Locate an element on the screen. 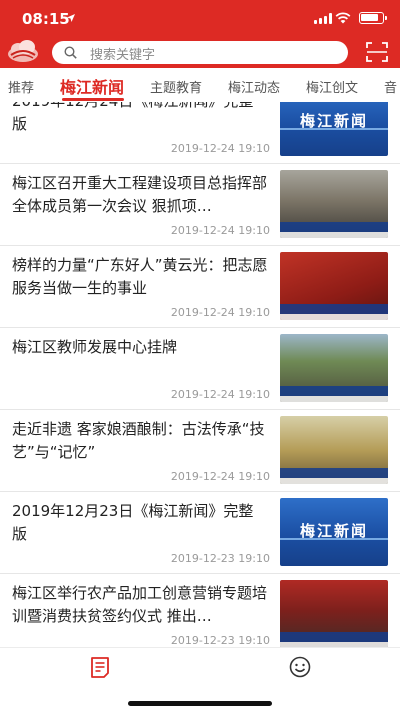  tab-audio: 音 is located at coordinates (390, 86).